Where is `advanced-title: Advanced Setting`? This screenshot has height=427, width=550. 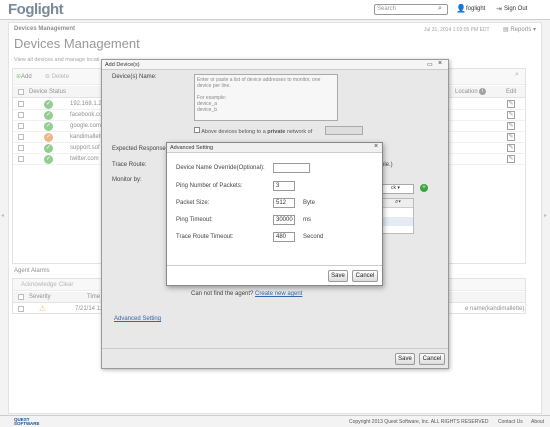 advanced-title: Advanced Setting is located at coordinates (192, 148).